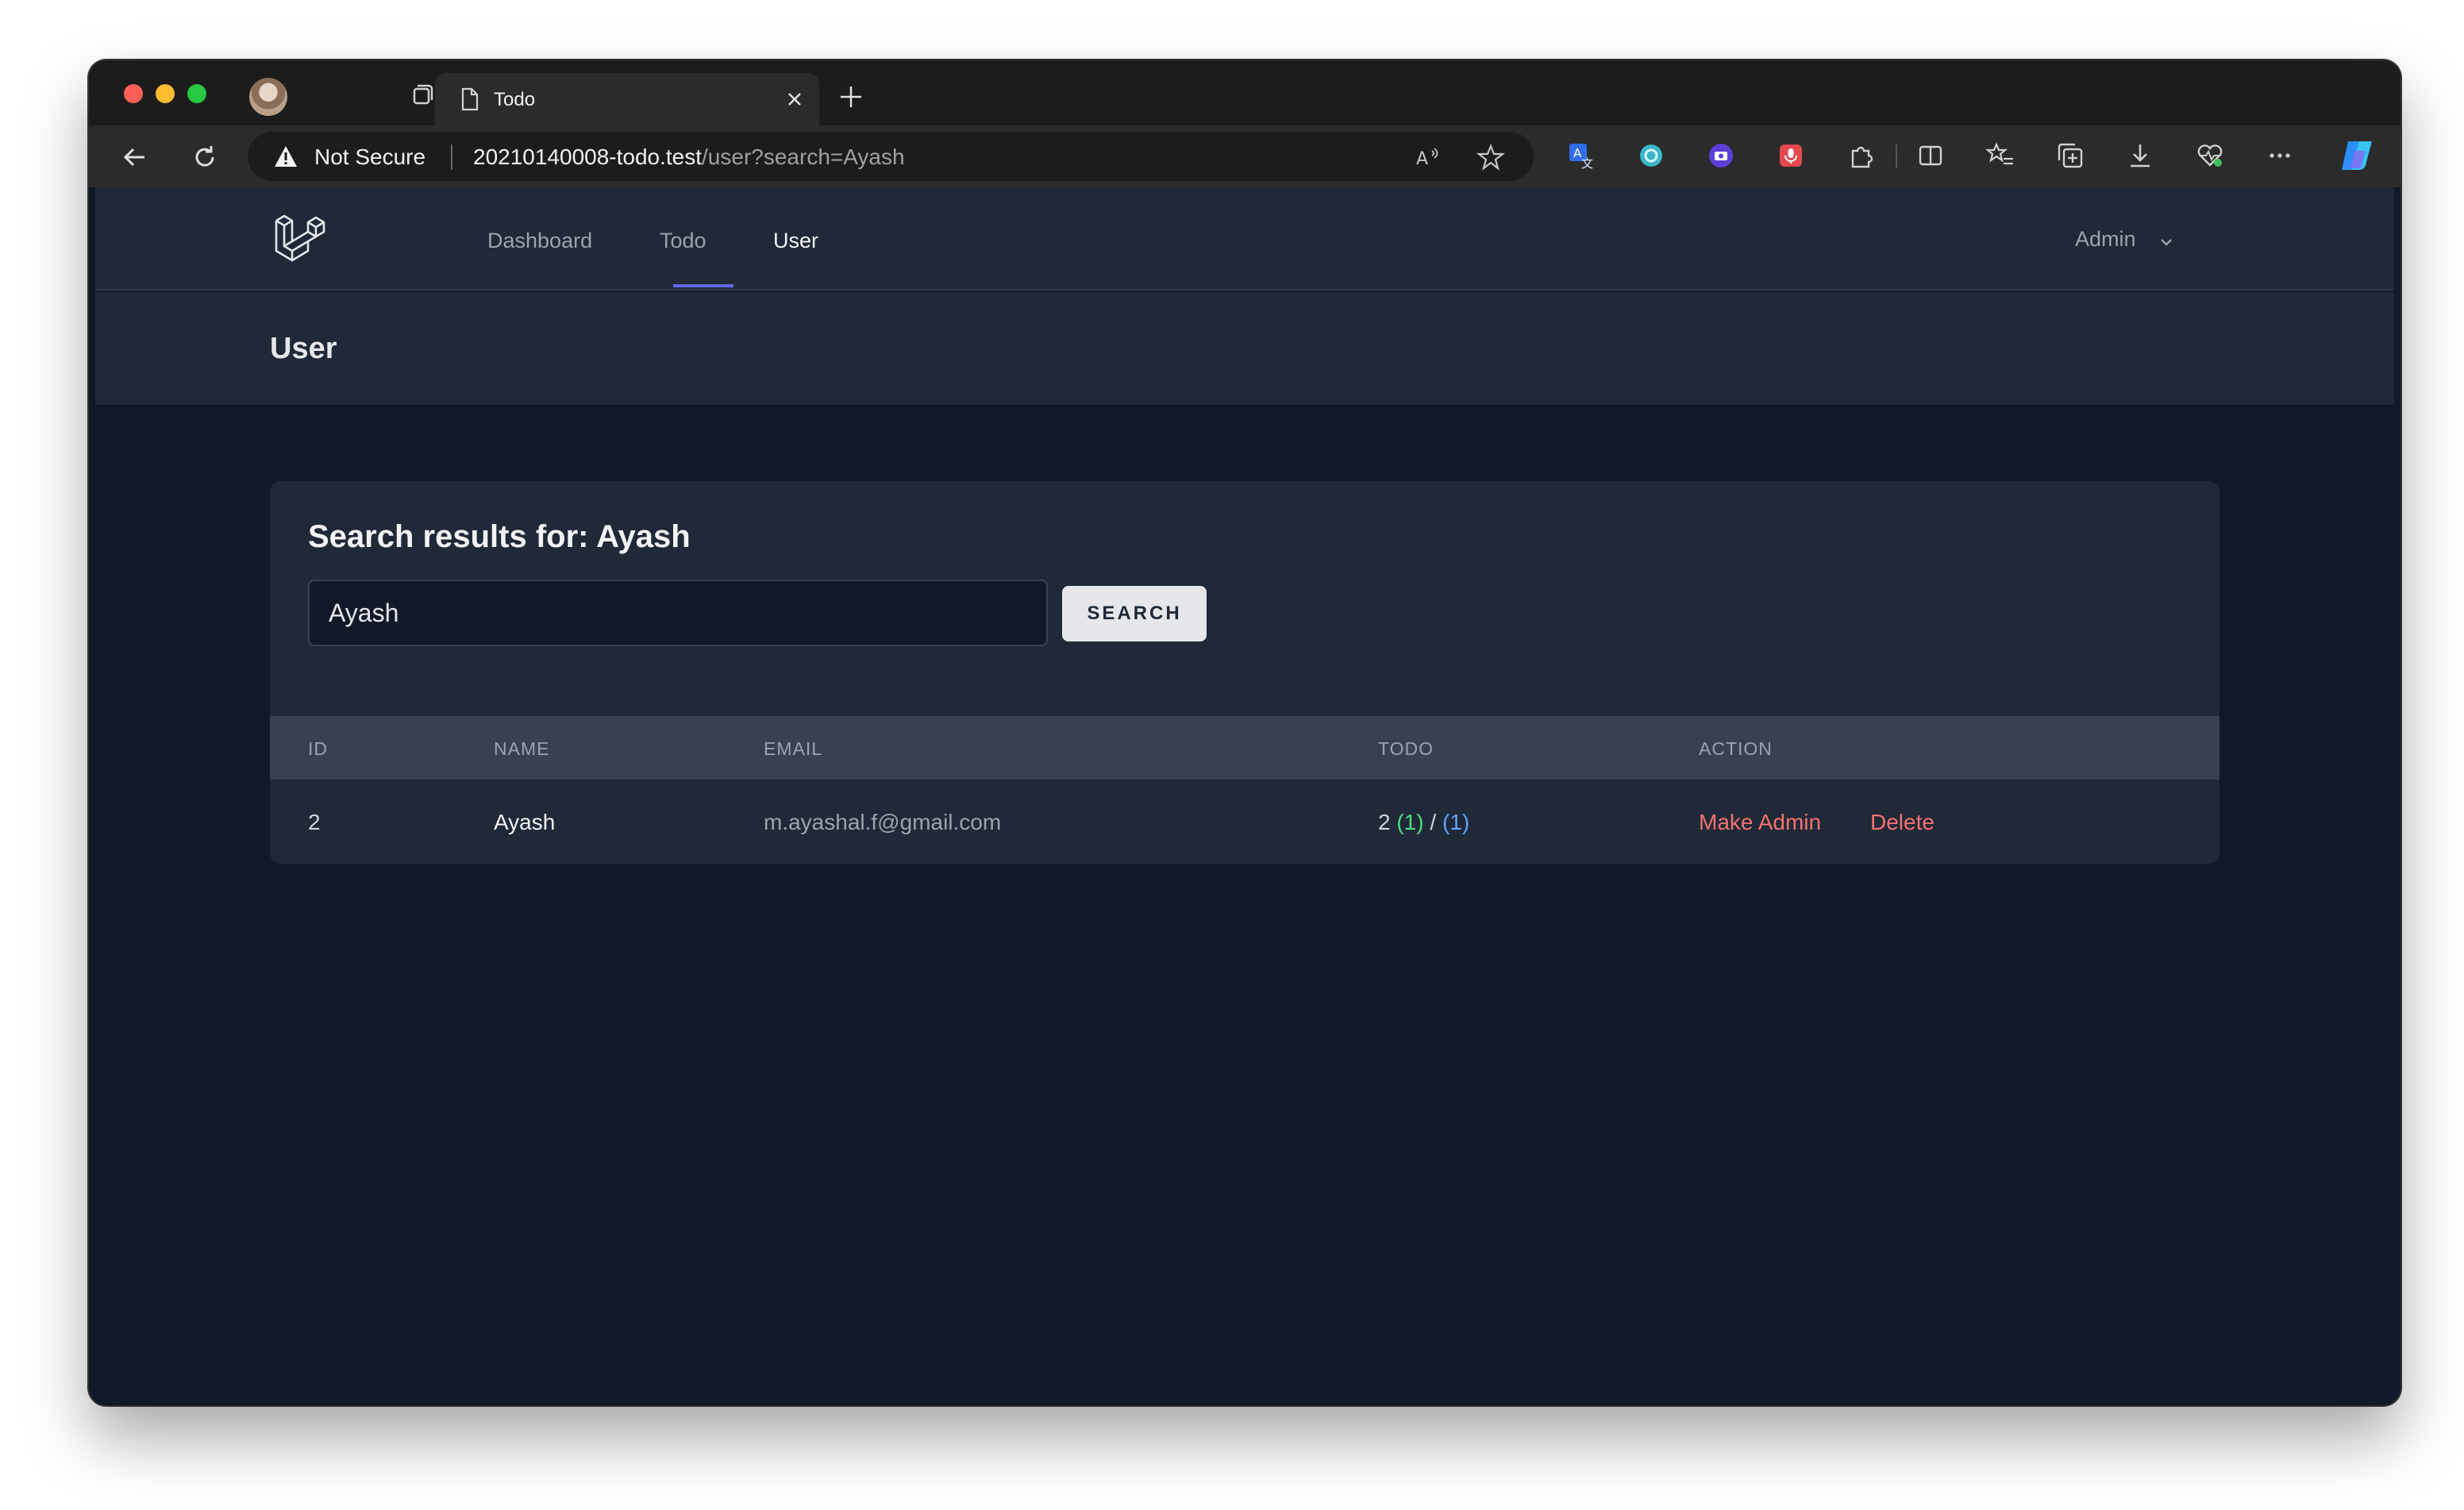 This screenshot has height=1510, width=2464. I want to click on downloads-icon, so click(2140, 155).